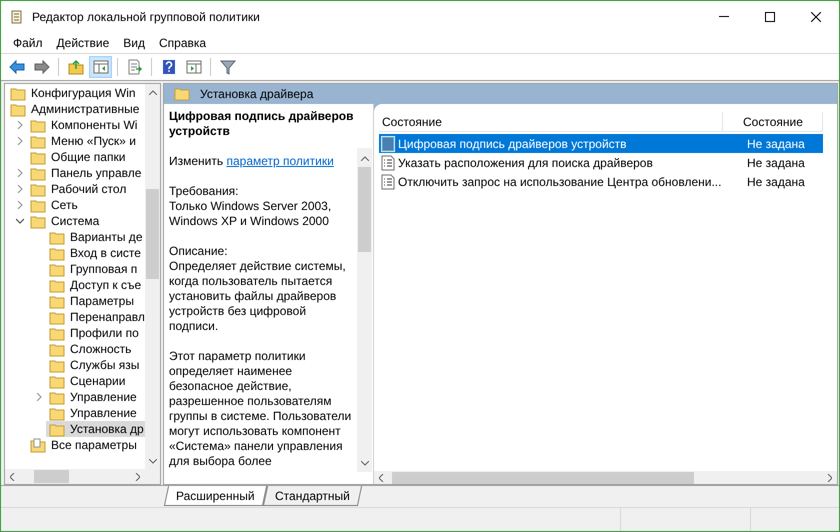  I want to click on policy-row: Цифровая подпись драйверов устройств Не задана, so click(601, 143).